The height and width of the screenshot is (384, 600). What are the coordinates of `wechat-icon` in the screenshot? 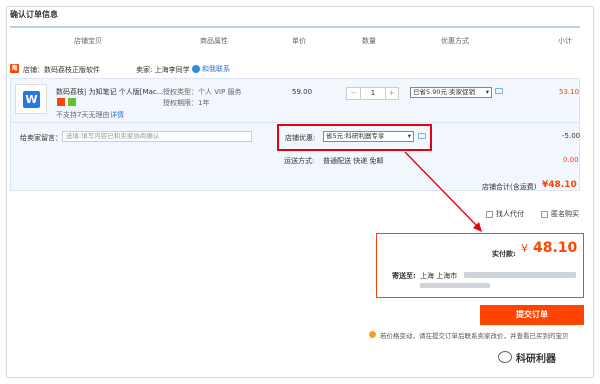 It's located at (505, 357).